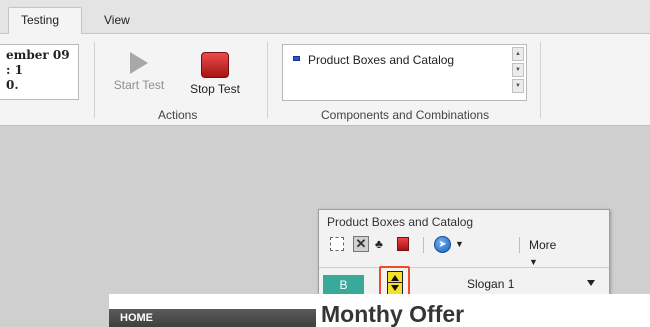 The width and height of the screenshot is (650, 327). I want to click on bring-forward-icon, so click(395, 283).